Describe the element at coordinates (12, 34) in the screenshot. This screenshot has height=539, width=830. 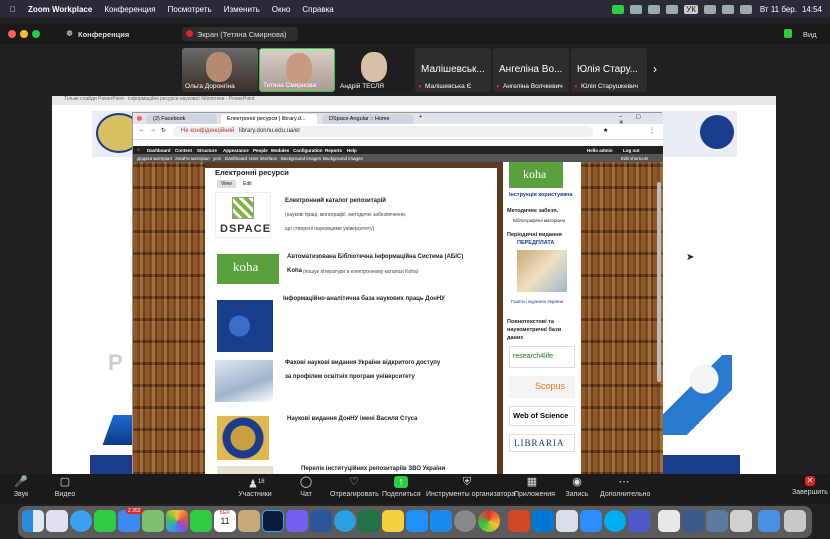
I see `close-window-button` at that location.